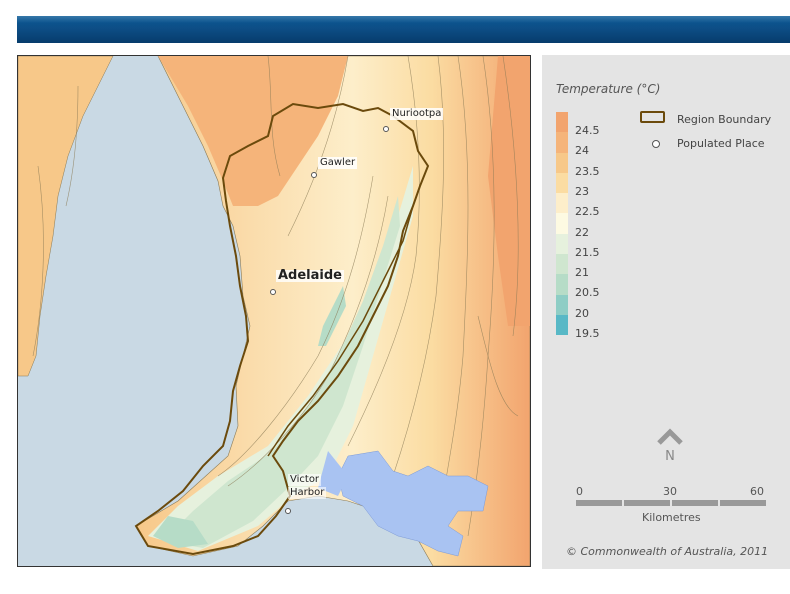 The image size is (790, 594). I want to click on region-boundary-swatch, so click(652, 117).